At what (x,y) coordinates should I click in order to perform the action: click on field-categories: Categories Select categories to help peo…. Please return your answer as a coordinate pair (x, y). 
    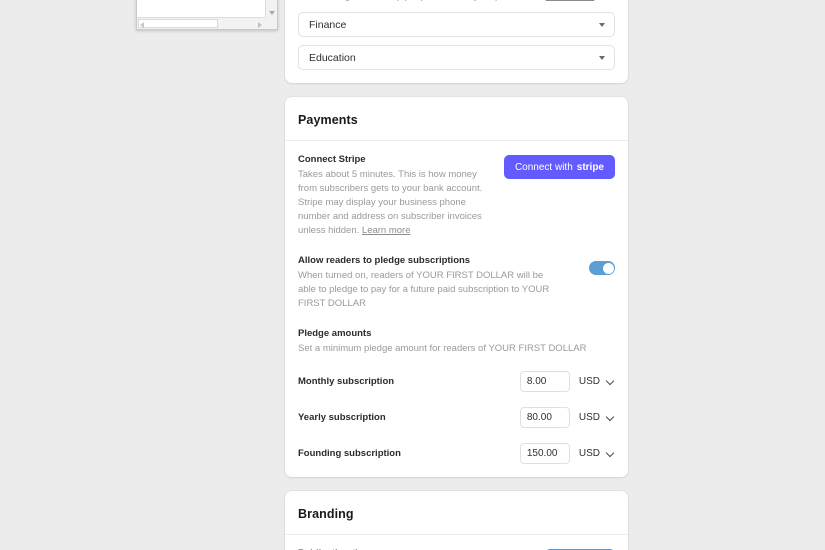
    Looking at the image, I should click on (456, 35).